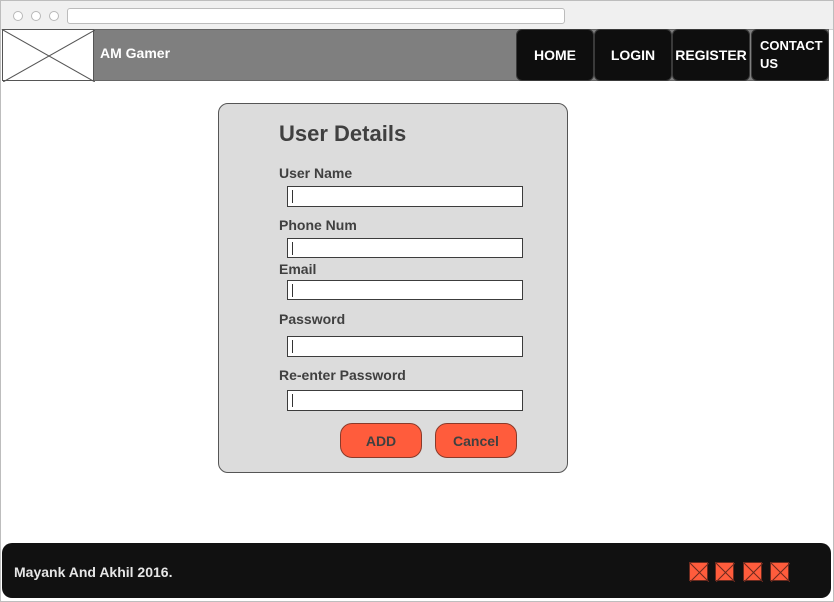  I want to click on nav-register-label: REGISTER, so click(711, 55).